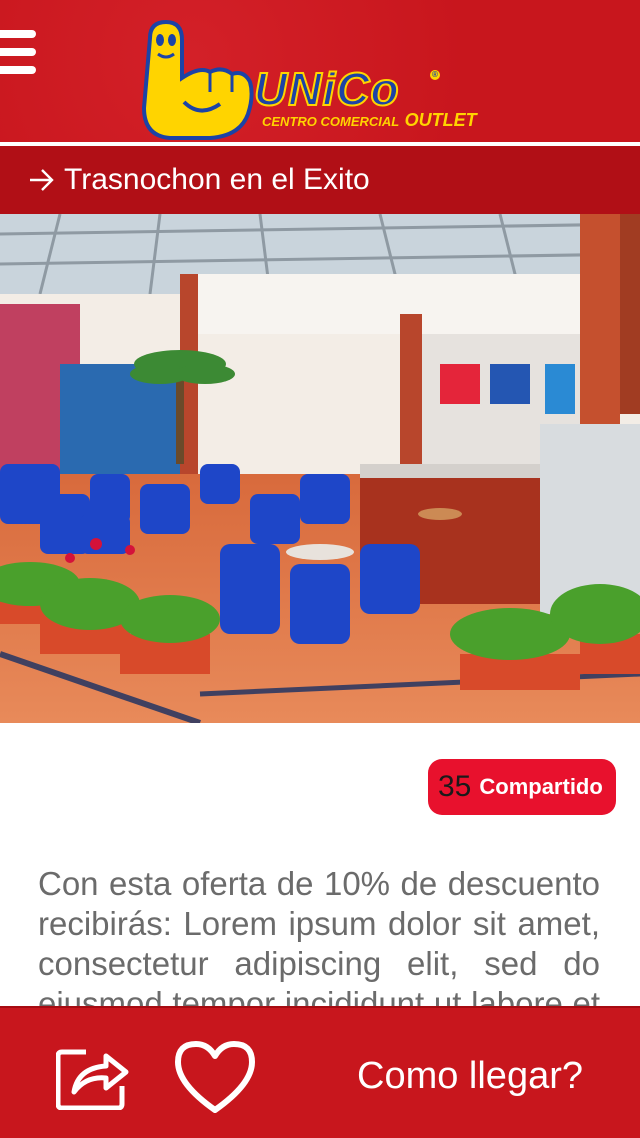 This screenshot has height=1138, width=640. I want to click on heart-icon, so click(215, 1077).